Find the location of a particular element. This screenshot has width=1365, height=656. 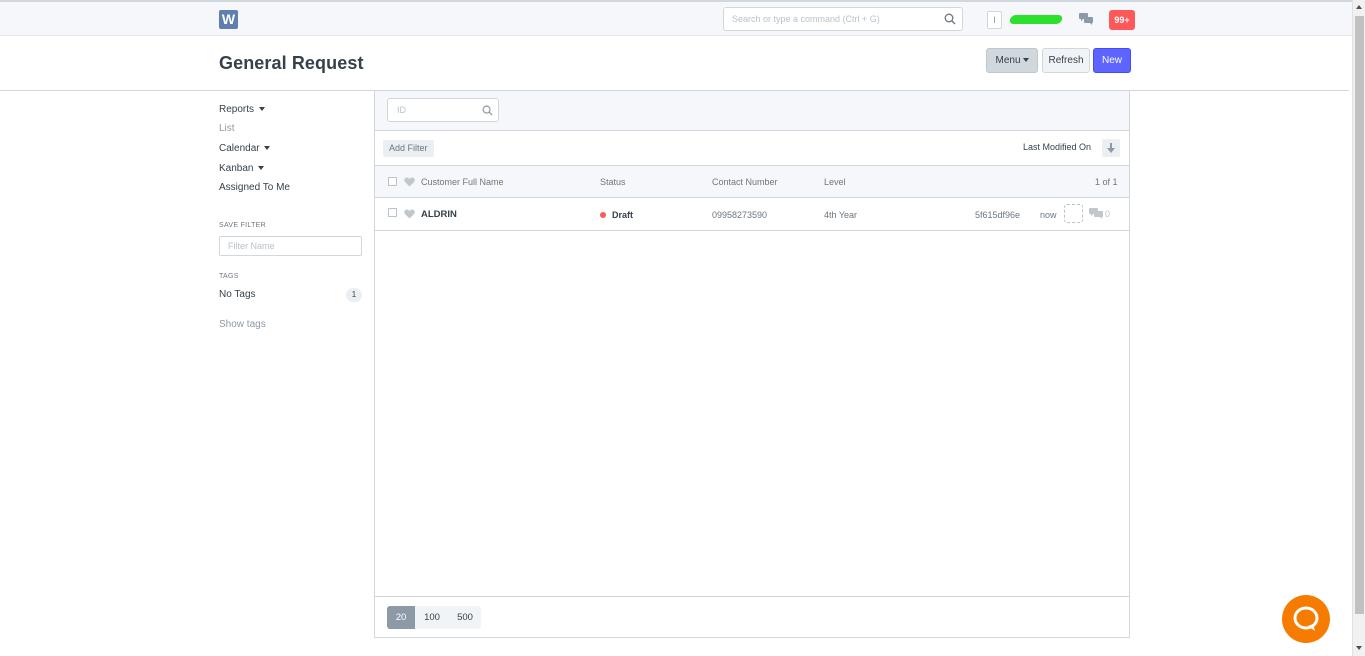

user-avatar: I is located at coordinates (994, 20).